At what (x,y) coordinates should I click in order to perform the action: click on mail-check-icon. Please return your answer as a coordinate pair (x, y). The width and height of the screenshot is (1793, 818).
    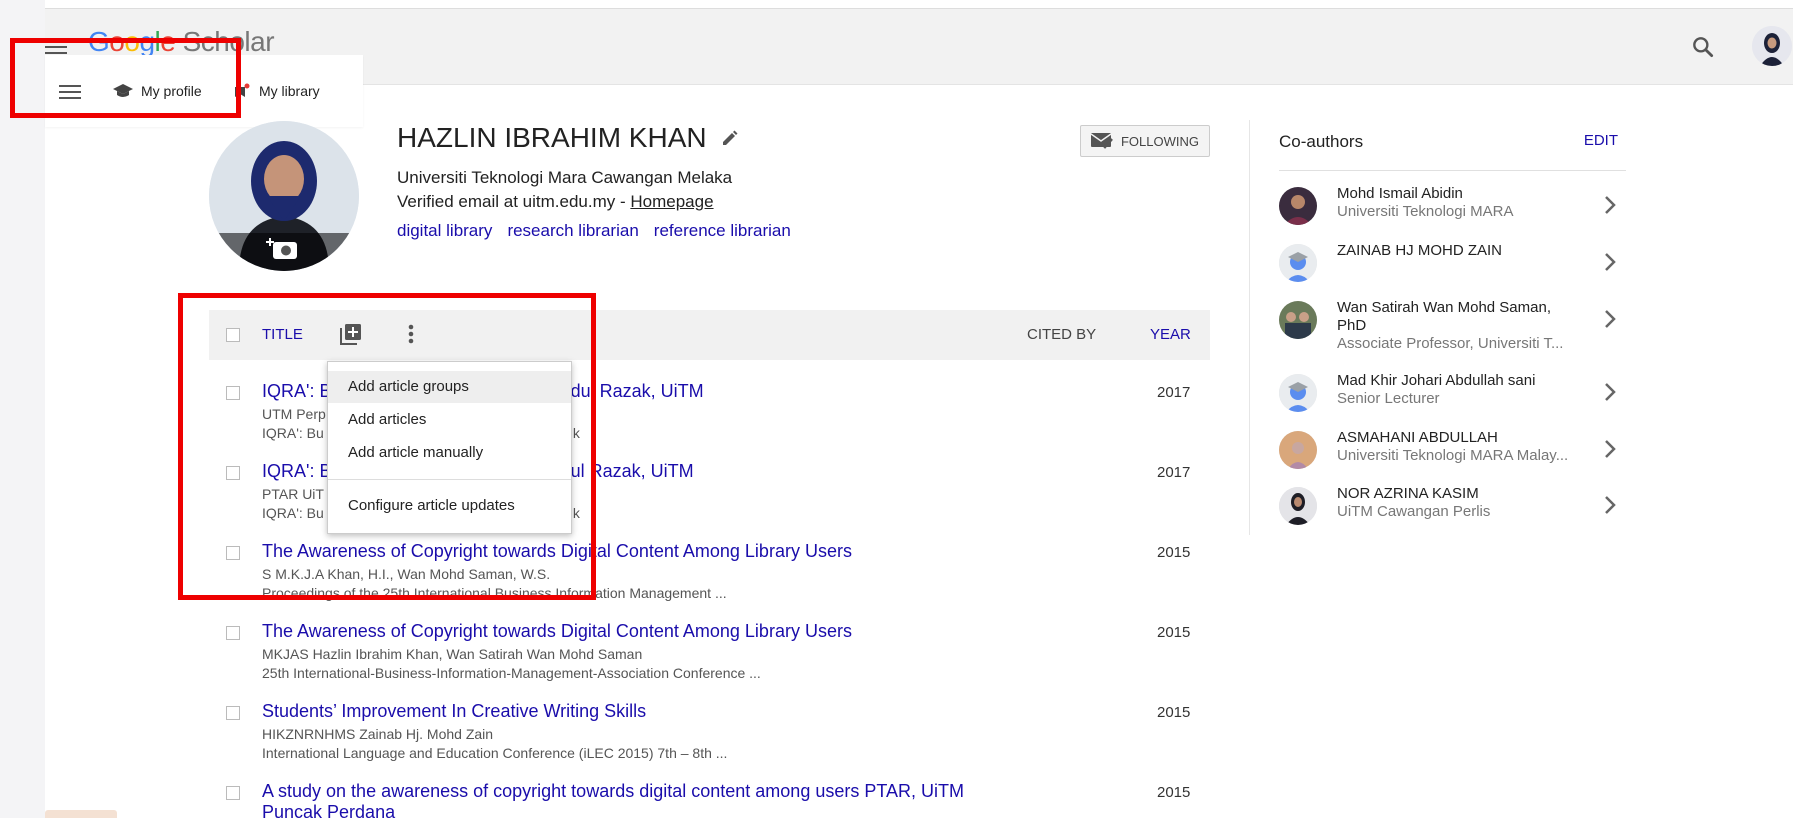
    Looking at the image, I should click on (1101, 141).